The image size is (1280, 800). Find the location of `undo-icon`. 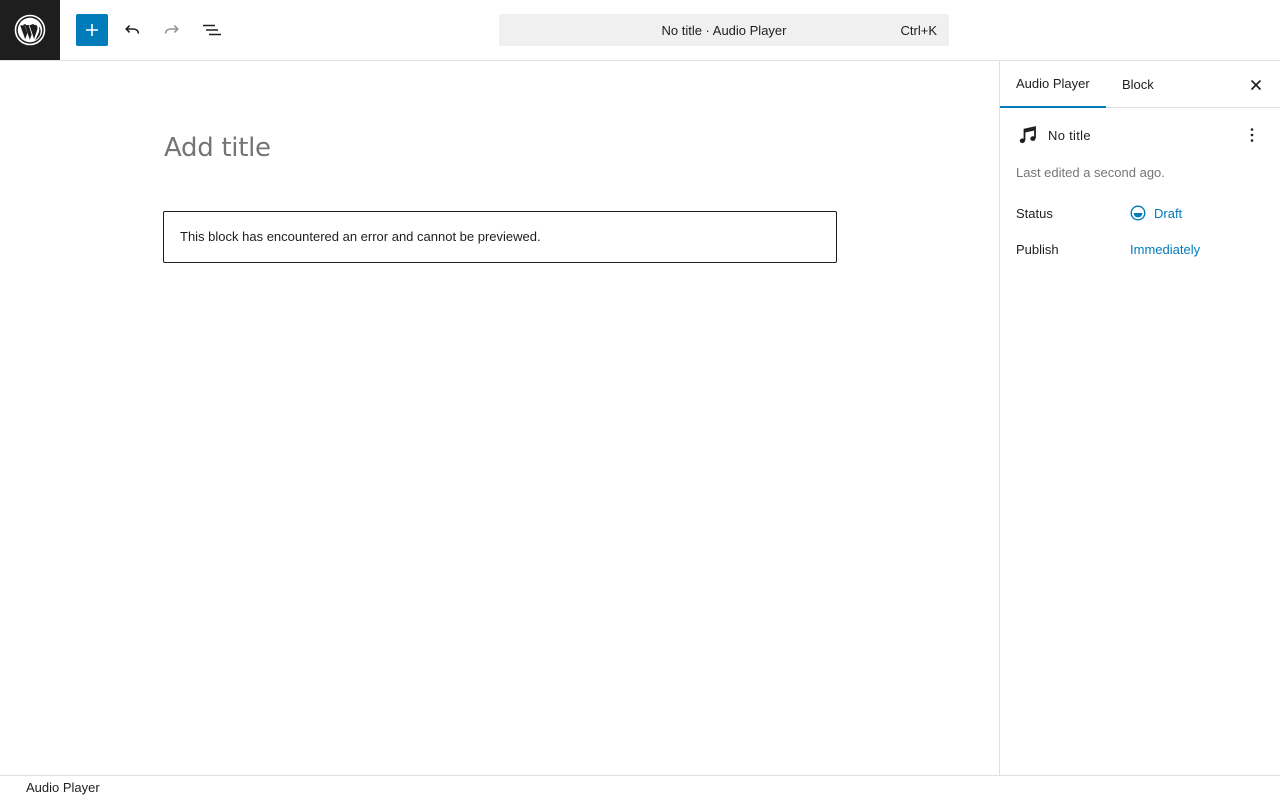

undo-icon is located at coordinates (132, 29).